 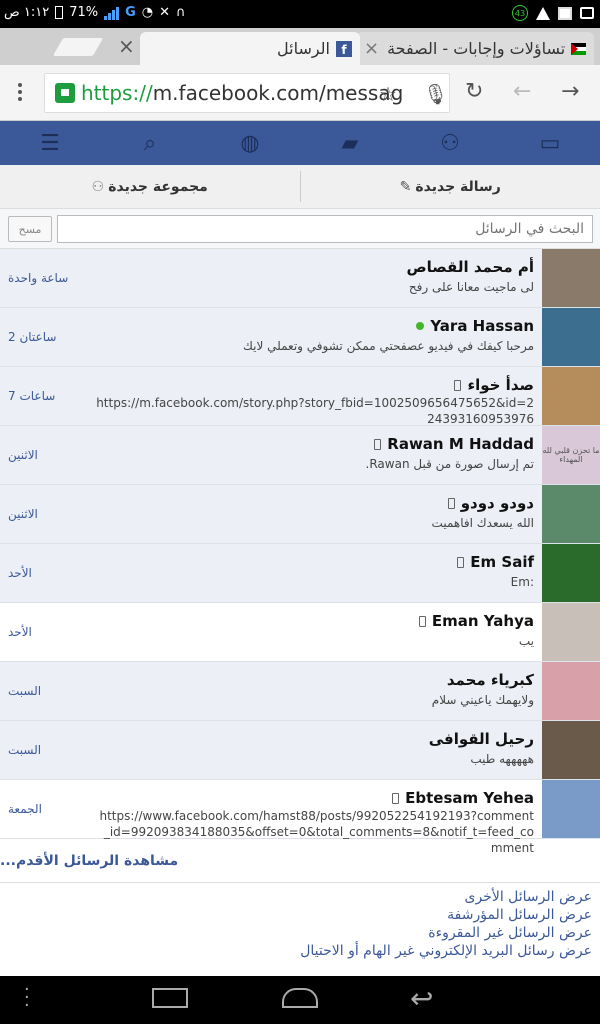 What do you see at coordinates (405, 186) in the screenshot?
I see `compose-icon: ✎` at bounding box center [405, 186].